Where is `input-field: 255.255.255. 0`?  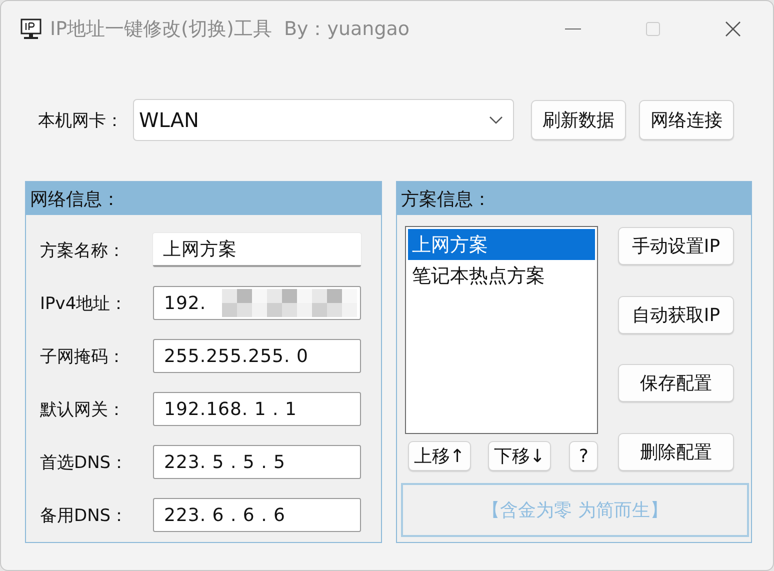
input-field: 255.255.255. 0 is located at coordinates (257, 356).